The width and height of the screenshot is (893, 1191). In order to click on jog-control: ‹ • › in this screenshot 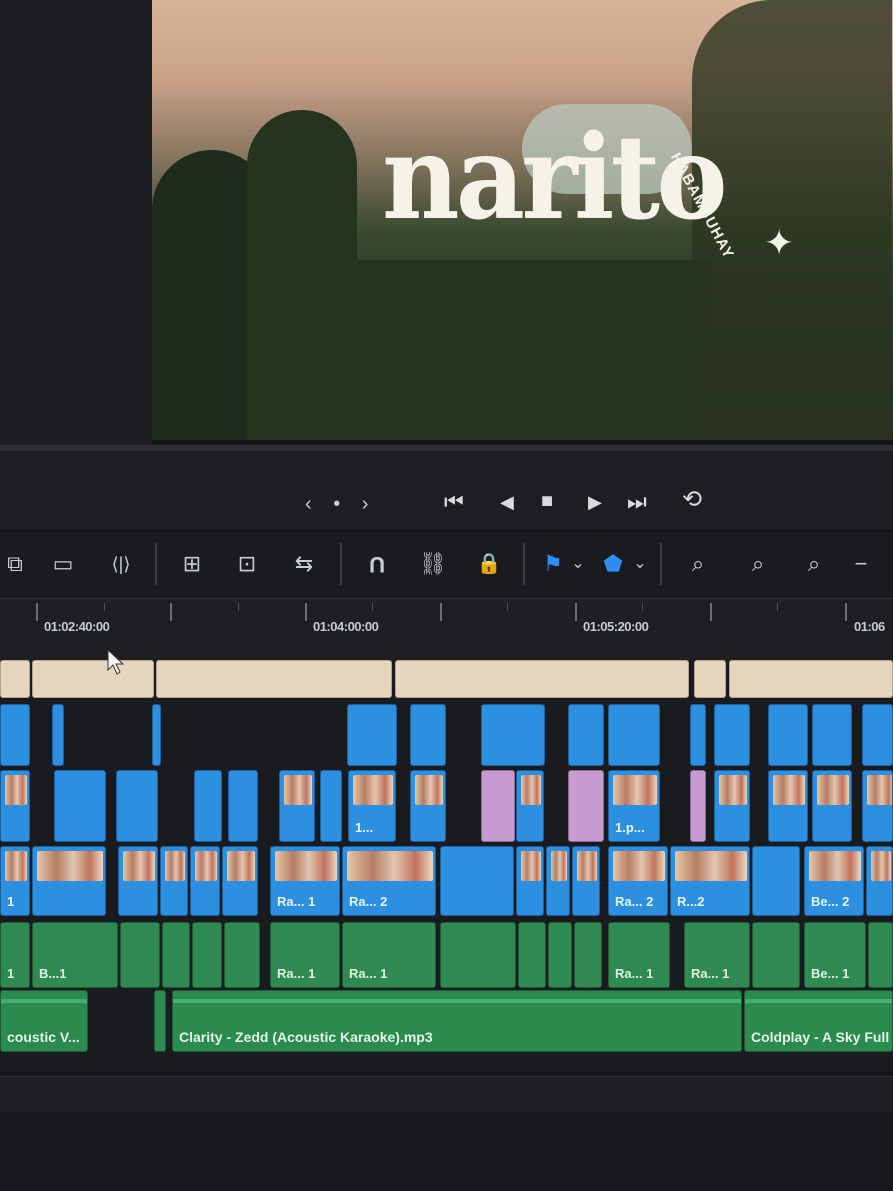, I will do `click(340, 504)`.